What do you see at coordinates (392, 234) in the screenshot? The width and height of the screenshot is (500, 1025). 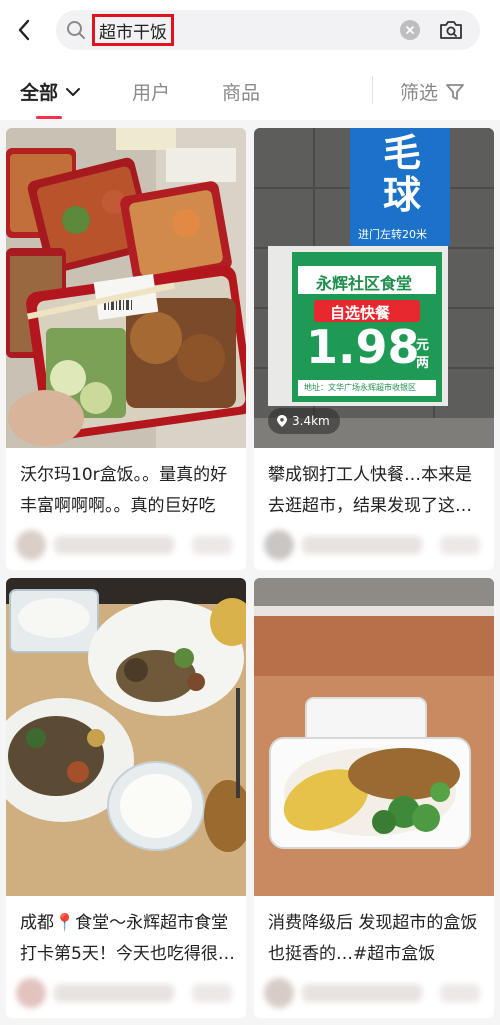 I see `sign-top-small: 进门左转20米` at bounding box center [392, 234].